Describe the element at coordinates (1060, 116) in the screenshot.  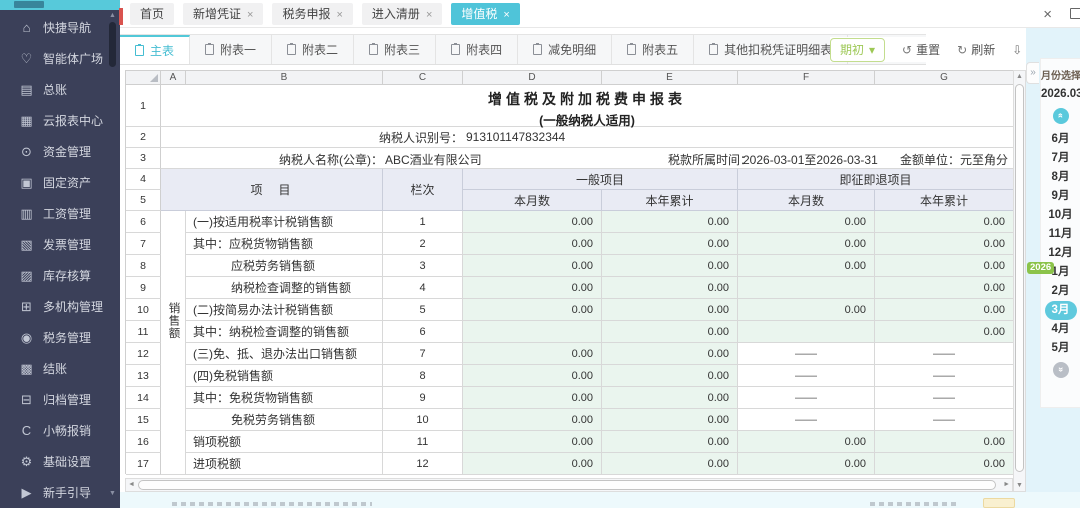
I see `months-scroll-up-button: «` at that location.